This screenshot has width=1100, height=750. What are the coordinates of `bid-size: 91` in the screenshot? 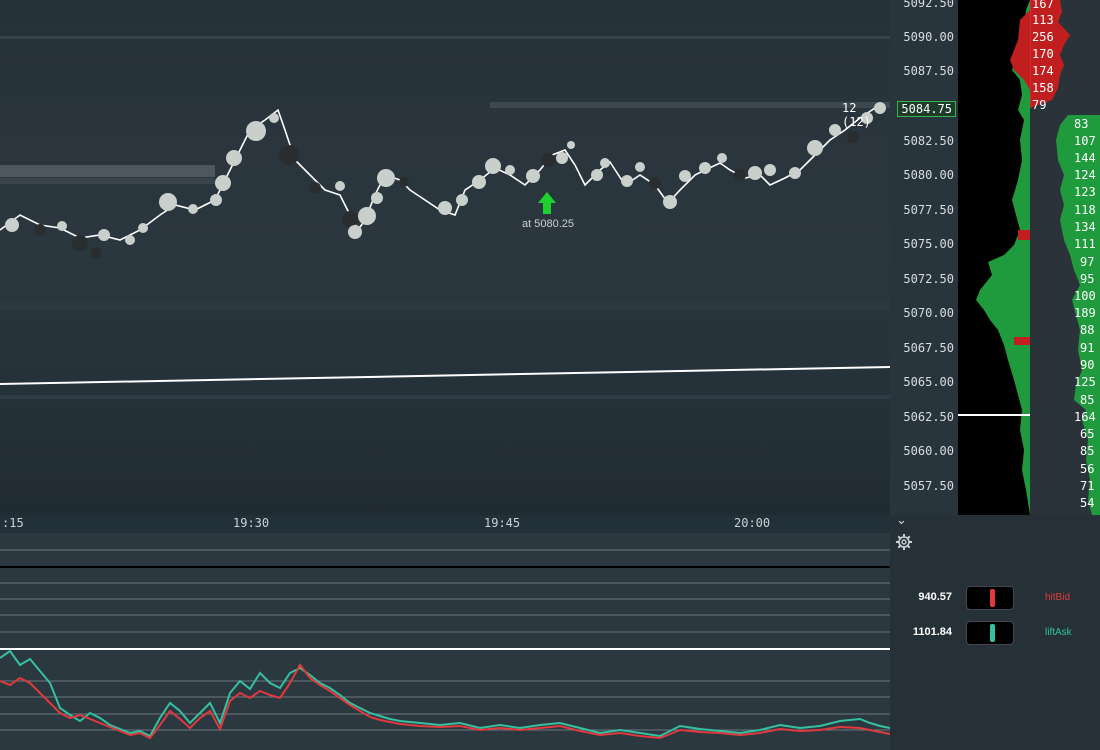 It's located at (1087, 348).